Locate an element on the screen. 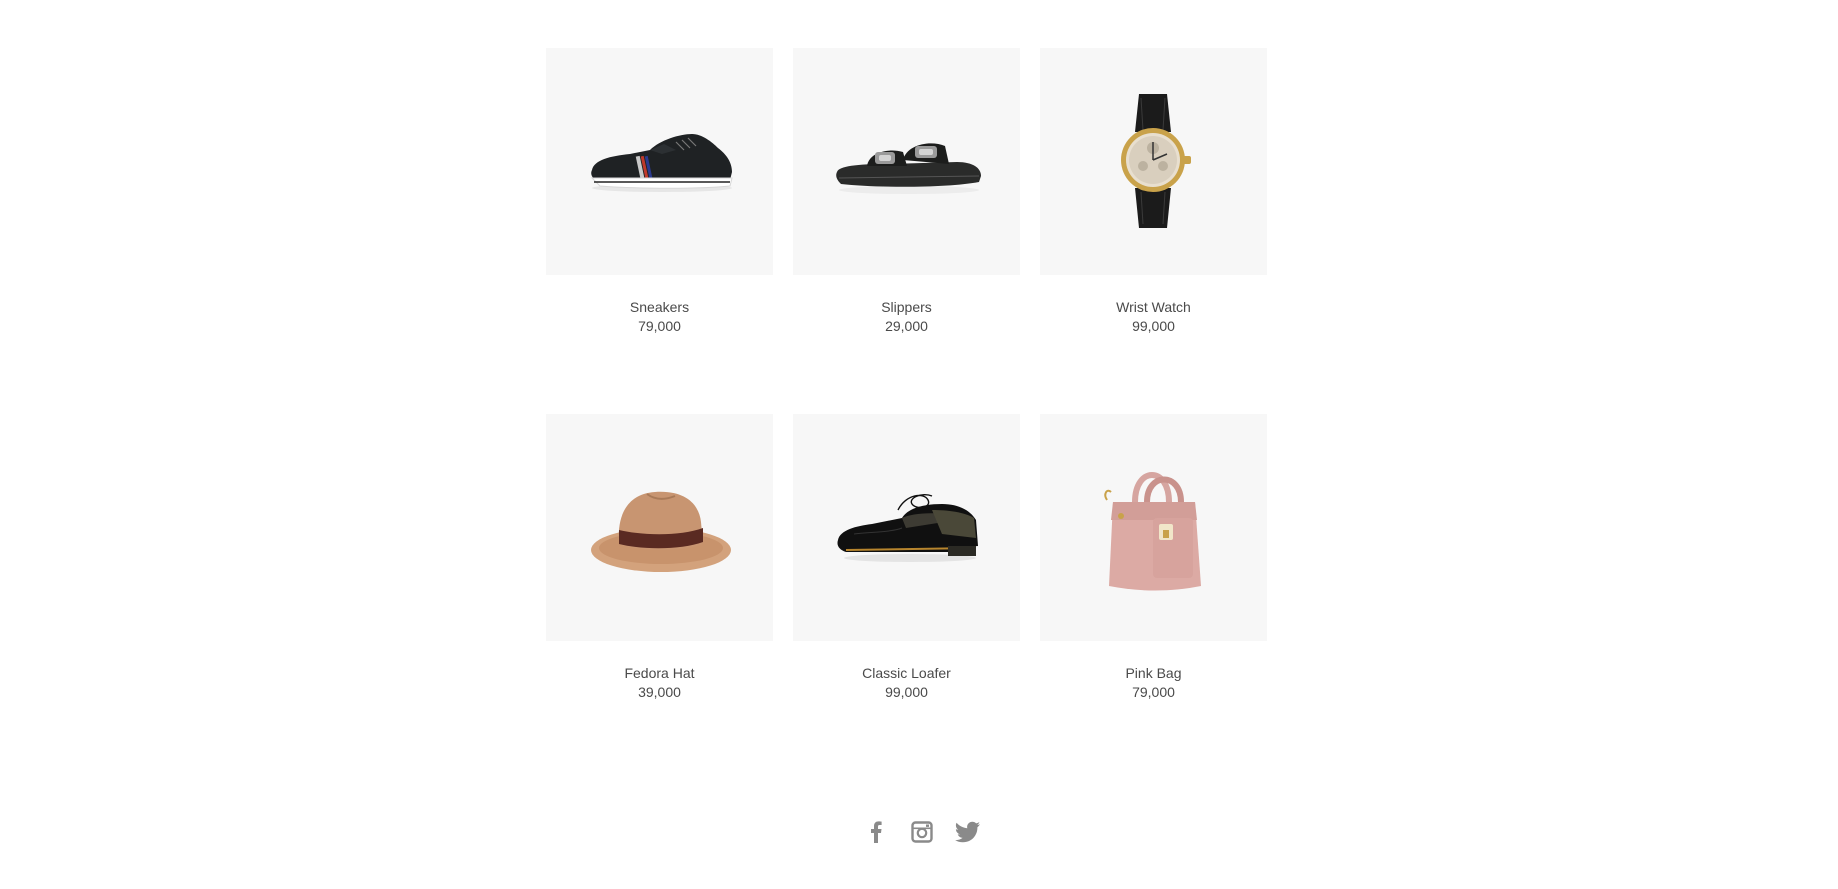 This screenshot has width=1838, height=889. product-image-classic-loafer is located at coordinates (906, 527).